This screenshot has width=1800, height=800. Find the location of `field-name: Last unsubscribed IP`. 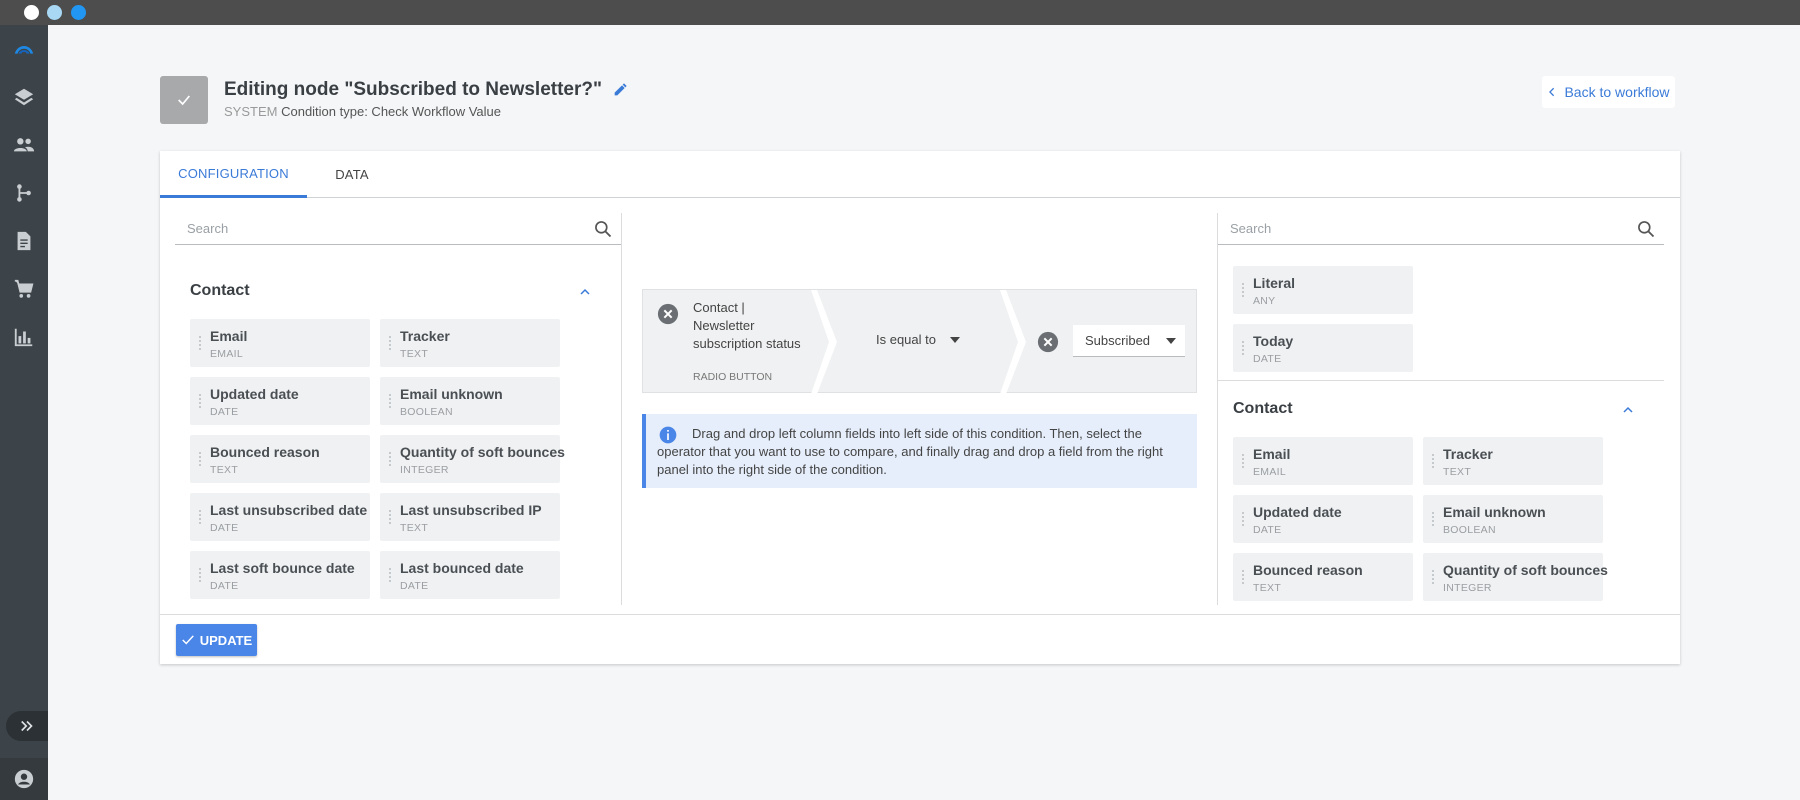

field-name: Last unsubscribed IP is located at coordinates (471, 510).